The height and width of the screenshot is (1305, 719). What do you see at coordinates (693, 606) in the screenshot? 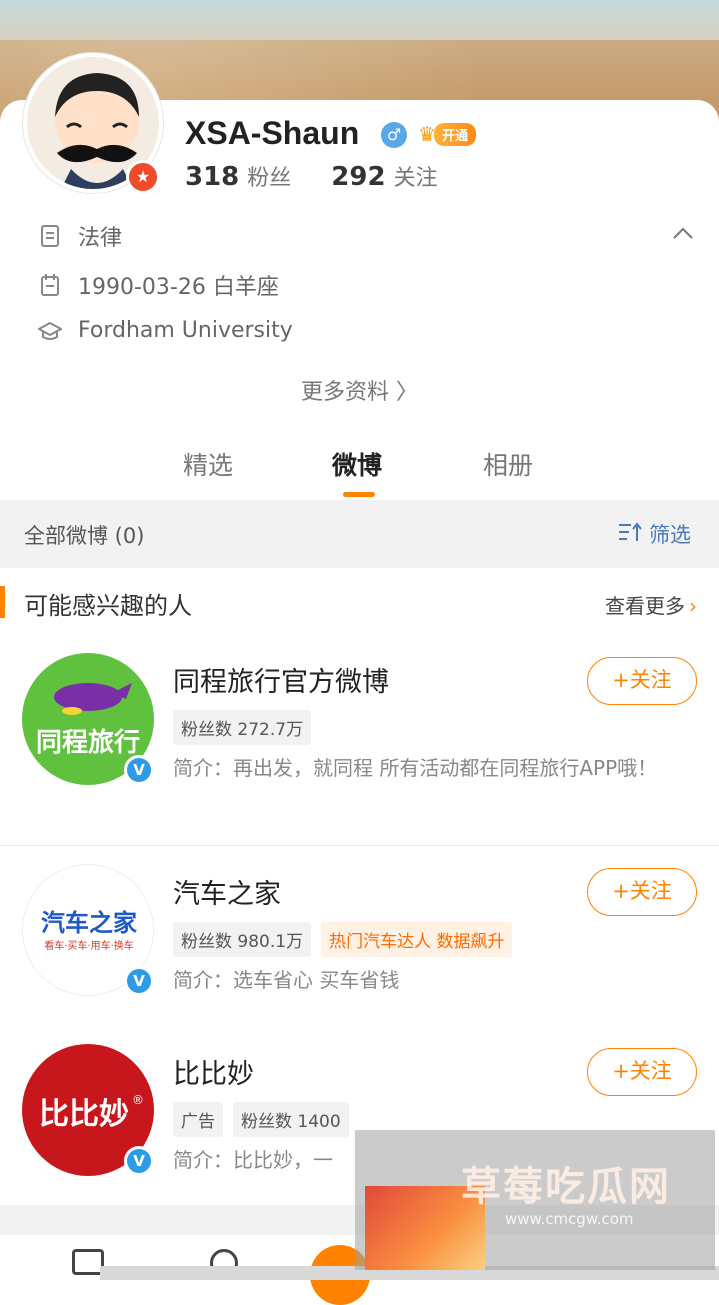
I see `chevron-right-icon: ›` at bounding box center [693, 606].